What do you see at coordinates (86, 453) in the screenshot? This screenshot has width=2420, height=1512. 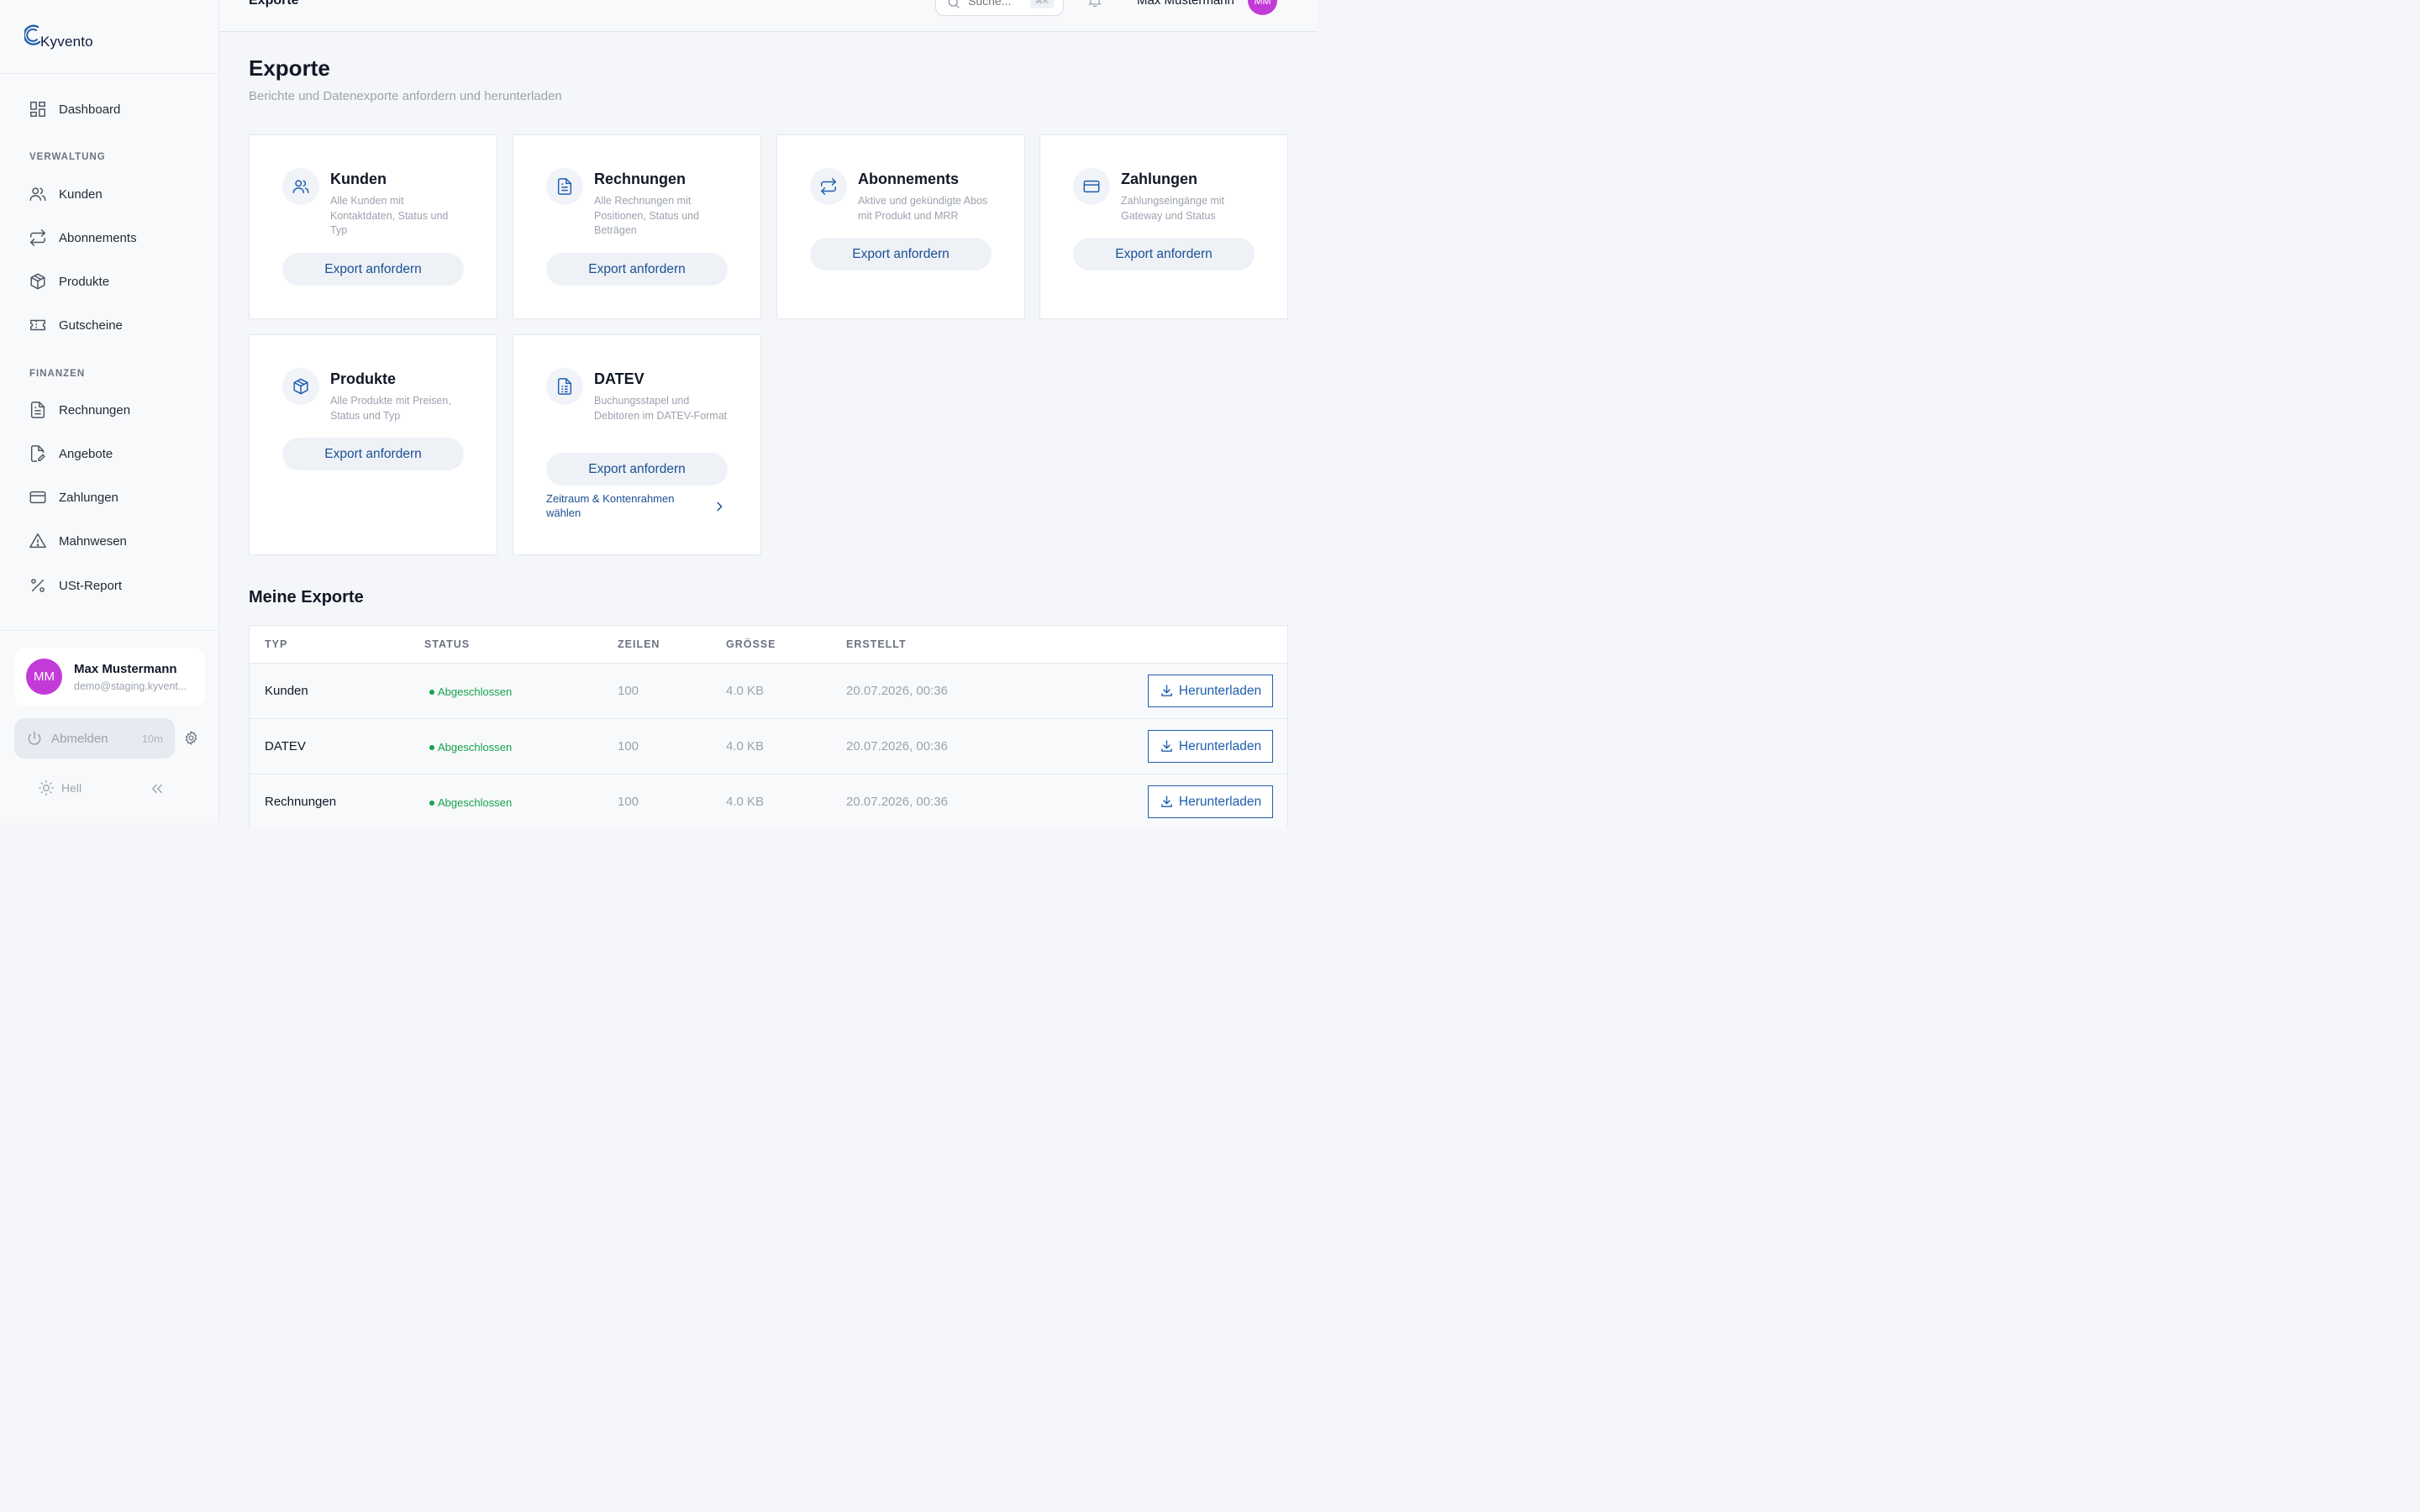 I see `sidebar-item-label: Angebote` at bounding box center [86, 453].